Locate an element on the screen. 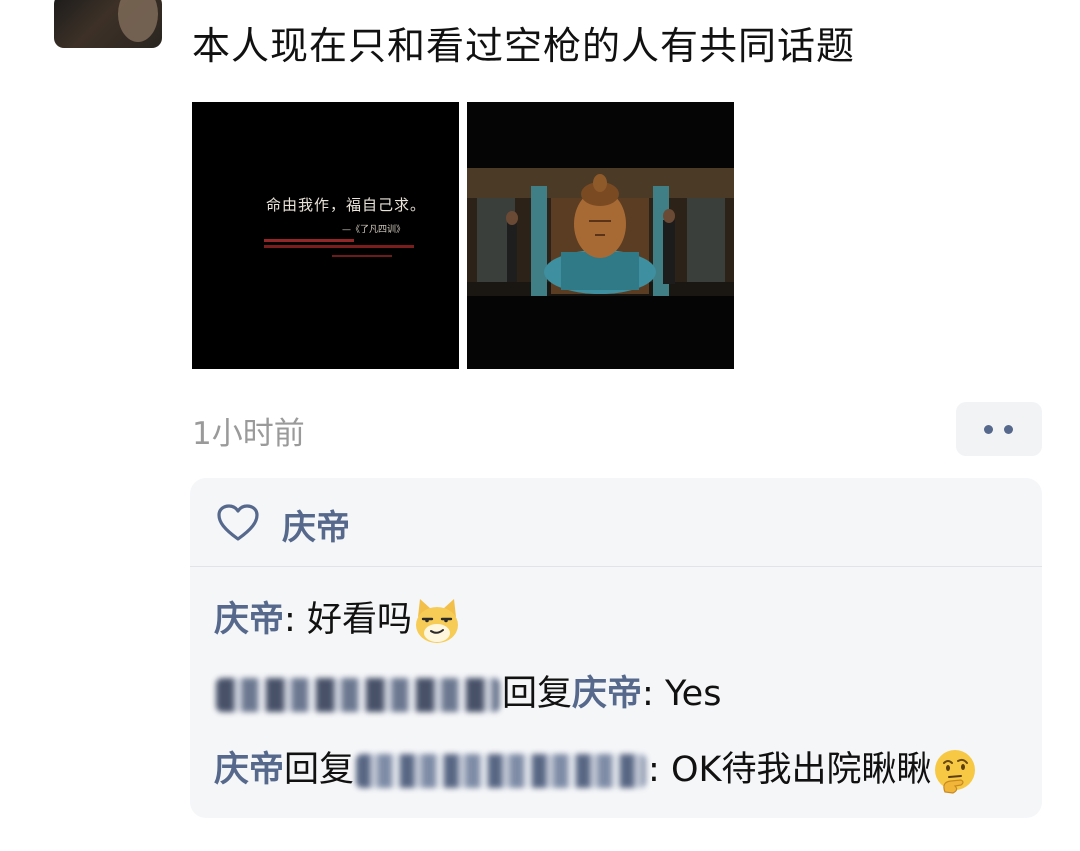 Image resolution: width=1080 pixels, height=851 pixels. comment-item: 庆帝回复: OK待我出院瞅瞅 is located at coordinates (596, 770).